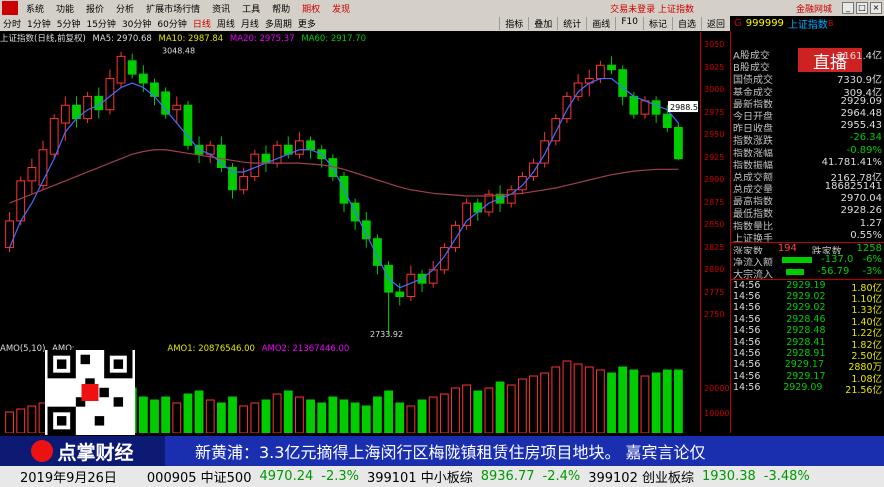 The image size is (884, 487). I want to click on info-value: 7330.9亿, so click(859, 79).